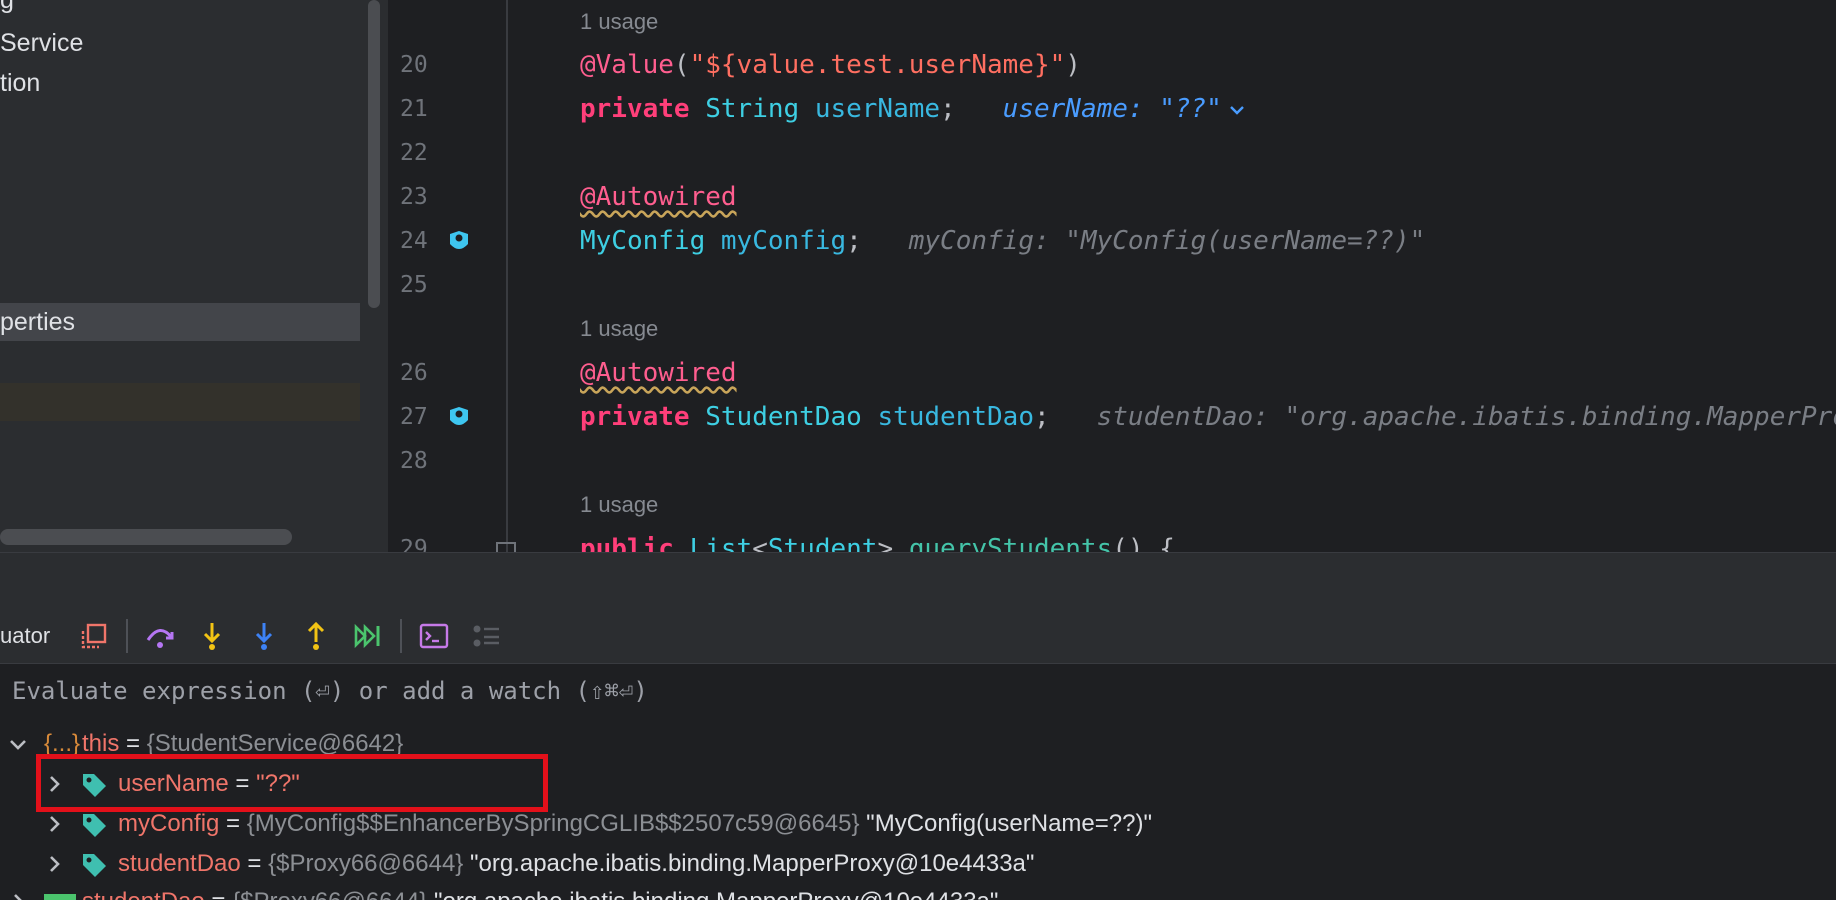  Describe the element at coordinates (38, 322) in the screenshot. I see `tree-item-label: perties` at that location.